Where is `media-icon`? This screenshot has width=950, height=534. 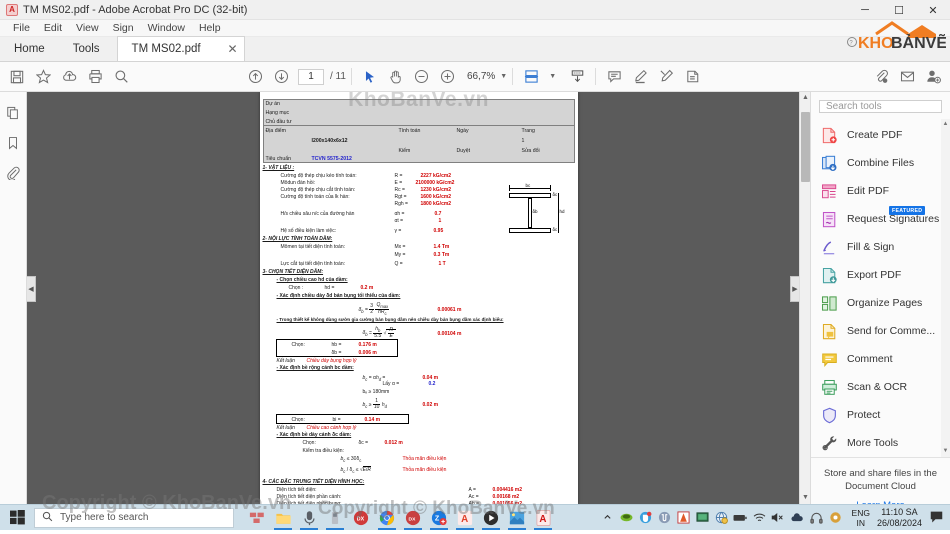 media-icon is located at coordinates (309, 518).